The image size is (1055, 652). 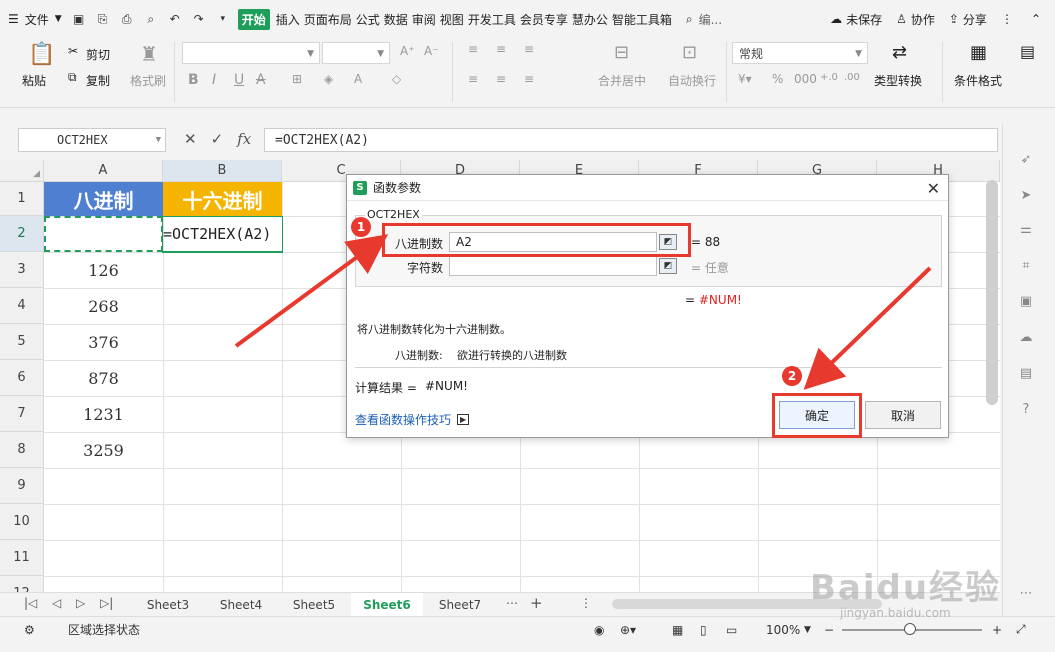 I want to click on row-header-5: 5, so click(x=22, y=342).